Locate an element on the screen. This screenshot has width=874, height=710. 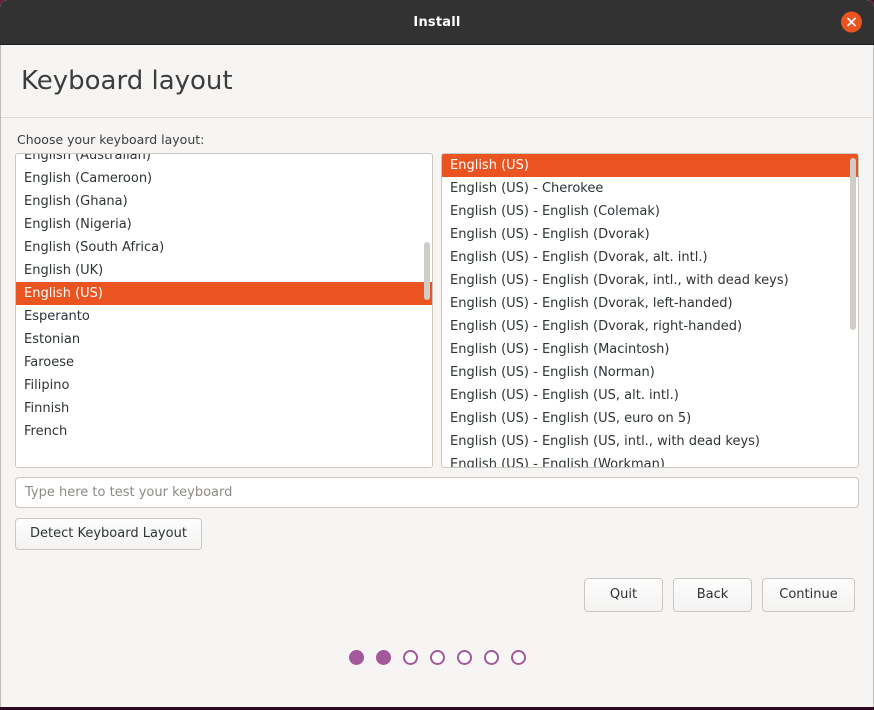
list-item: English (US) - English (Norman) is located at coordinates (650, 372).